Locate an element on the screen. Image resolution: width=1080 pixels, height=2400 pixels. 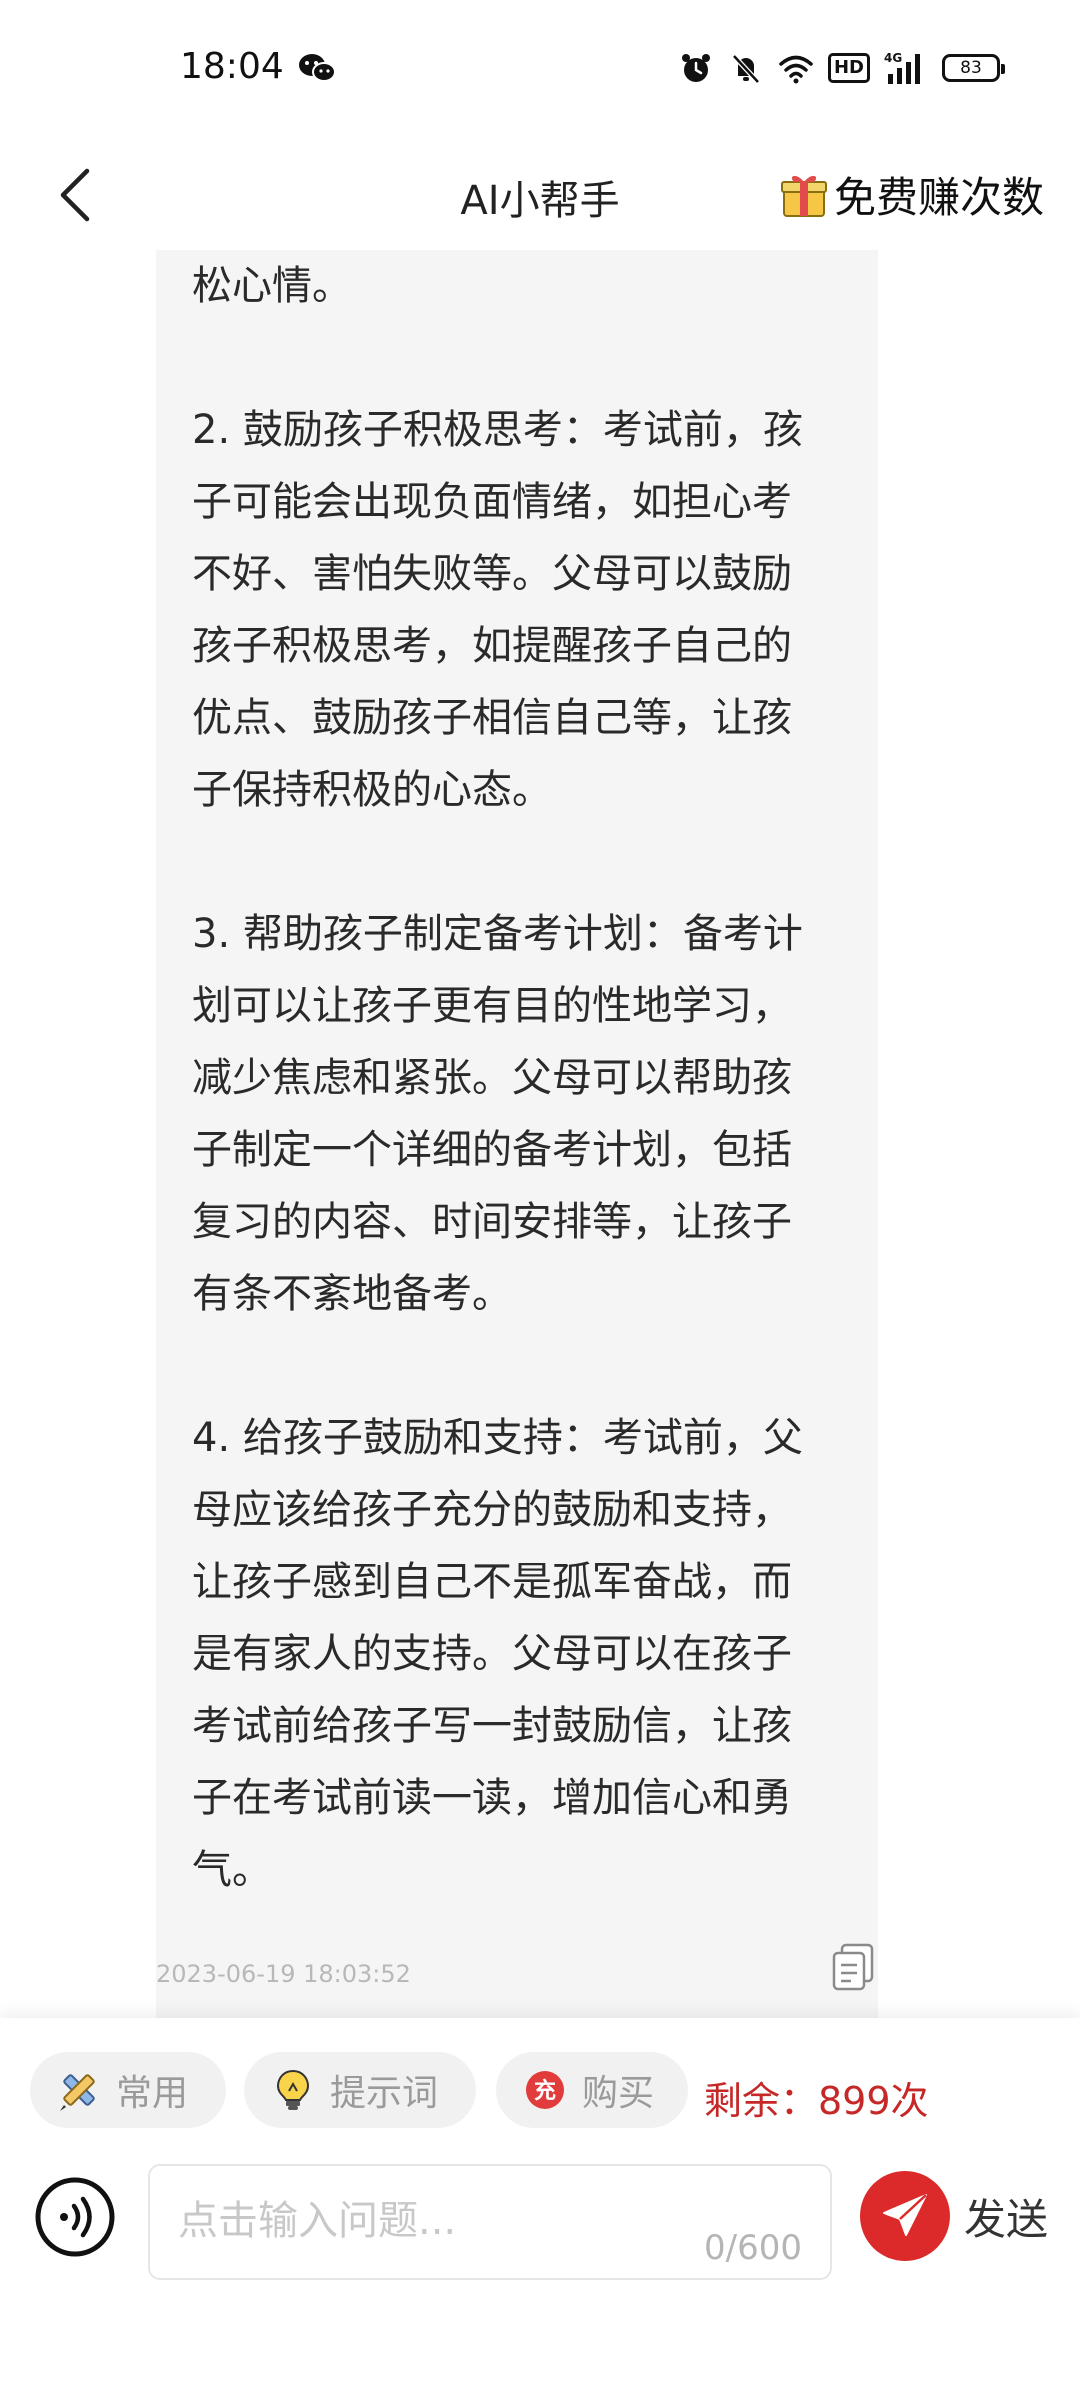
wechat-icon is located at coordinates (317, 68).